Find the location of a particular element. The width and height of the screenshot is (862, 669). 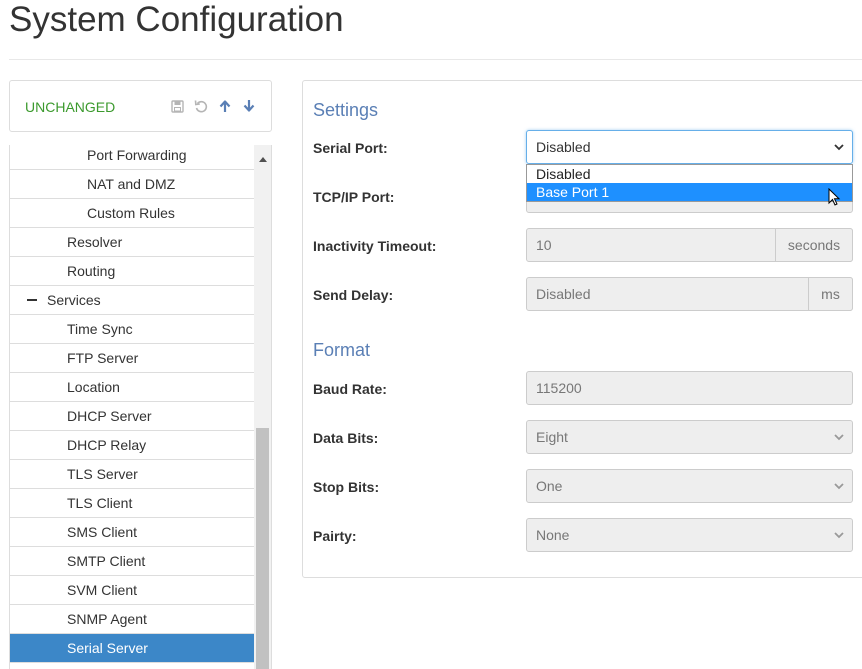

nav-item-sms-client: SMS Client is located at coordinates (132, 532).